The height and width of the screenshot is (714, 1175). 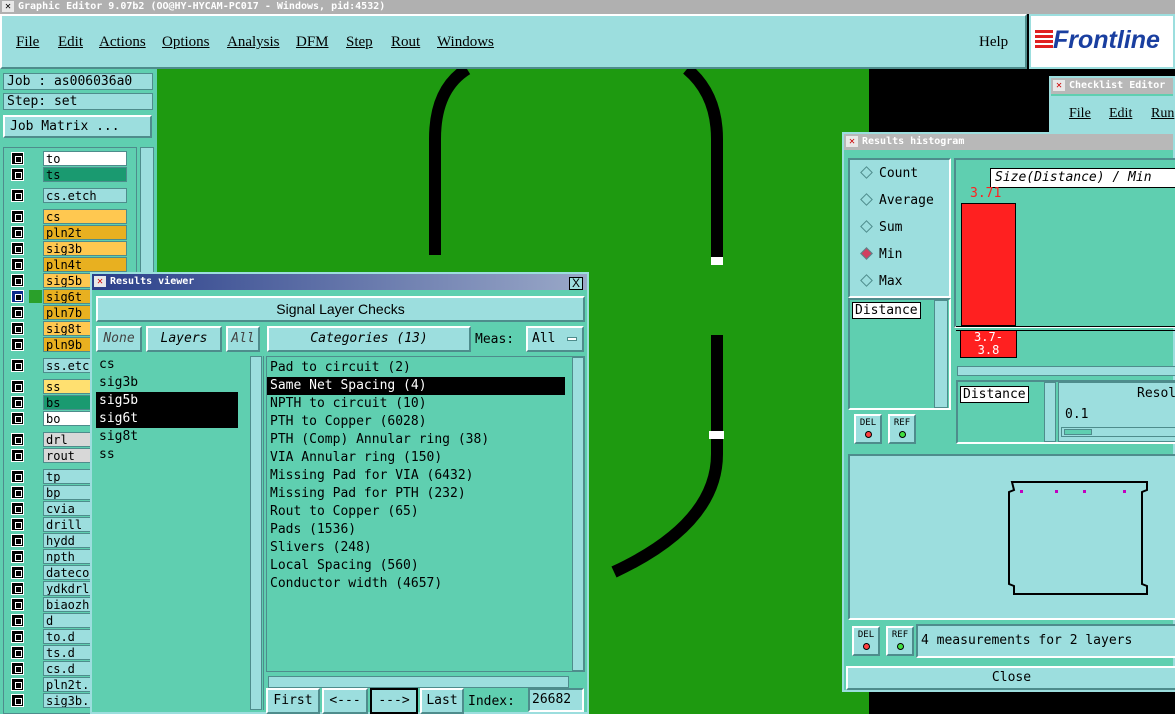 I want to click on results-viewer-title-bar: ✕ Results viewer, so click(x=339, y=282).